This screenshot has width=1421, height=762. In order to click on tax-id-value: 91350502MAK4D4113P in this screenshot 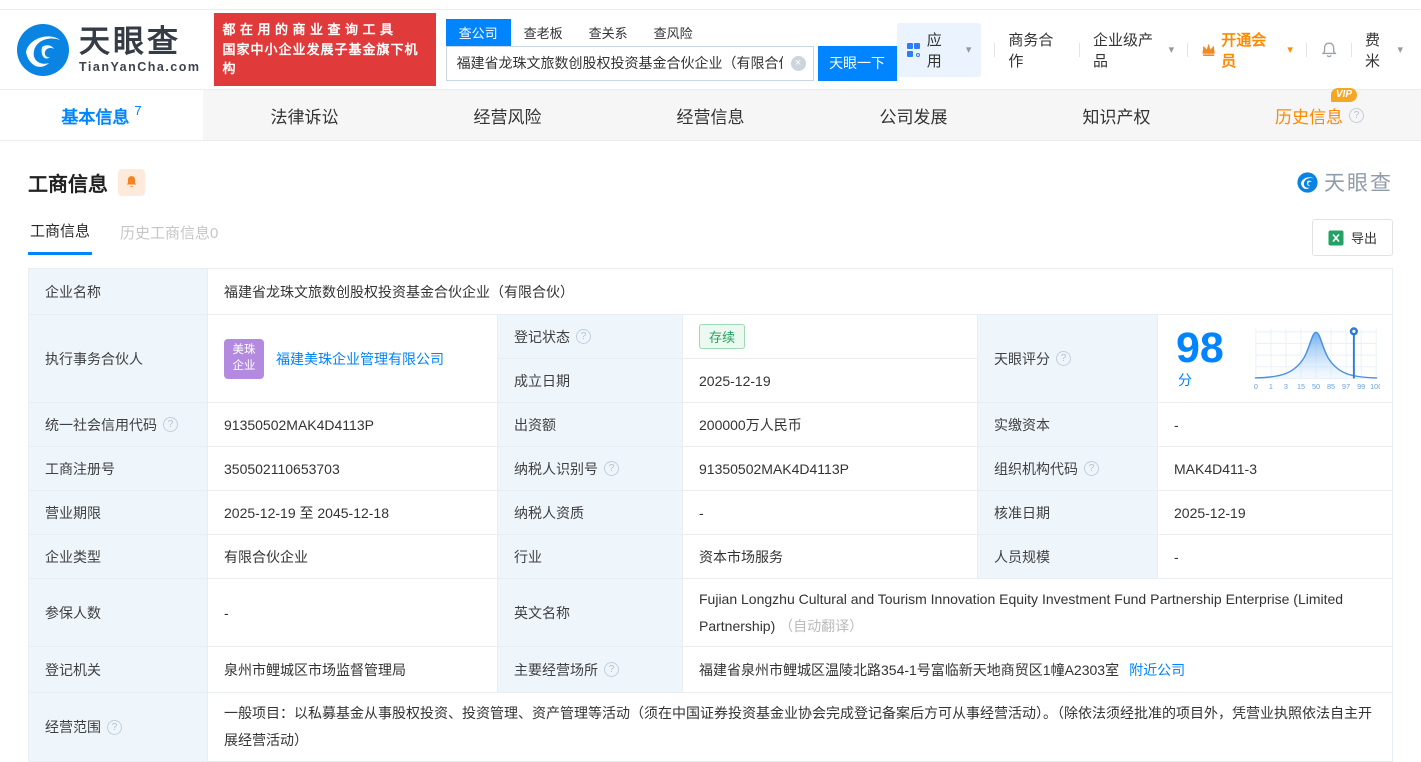, I will do `click(830, 469)`.